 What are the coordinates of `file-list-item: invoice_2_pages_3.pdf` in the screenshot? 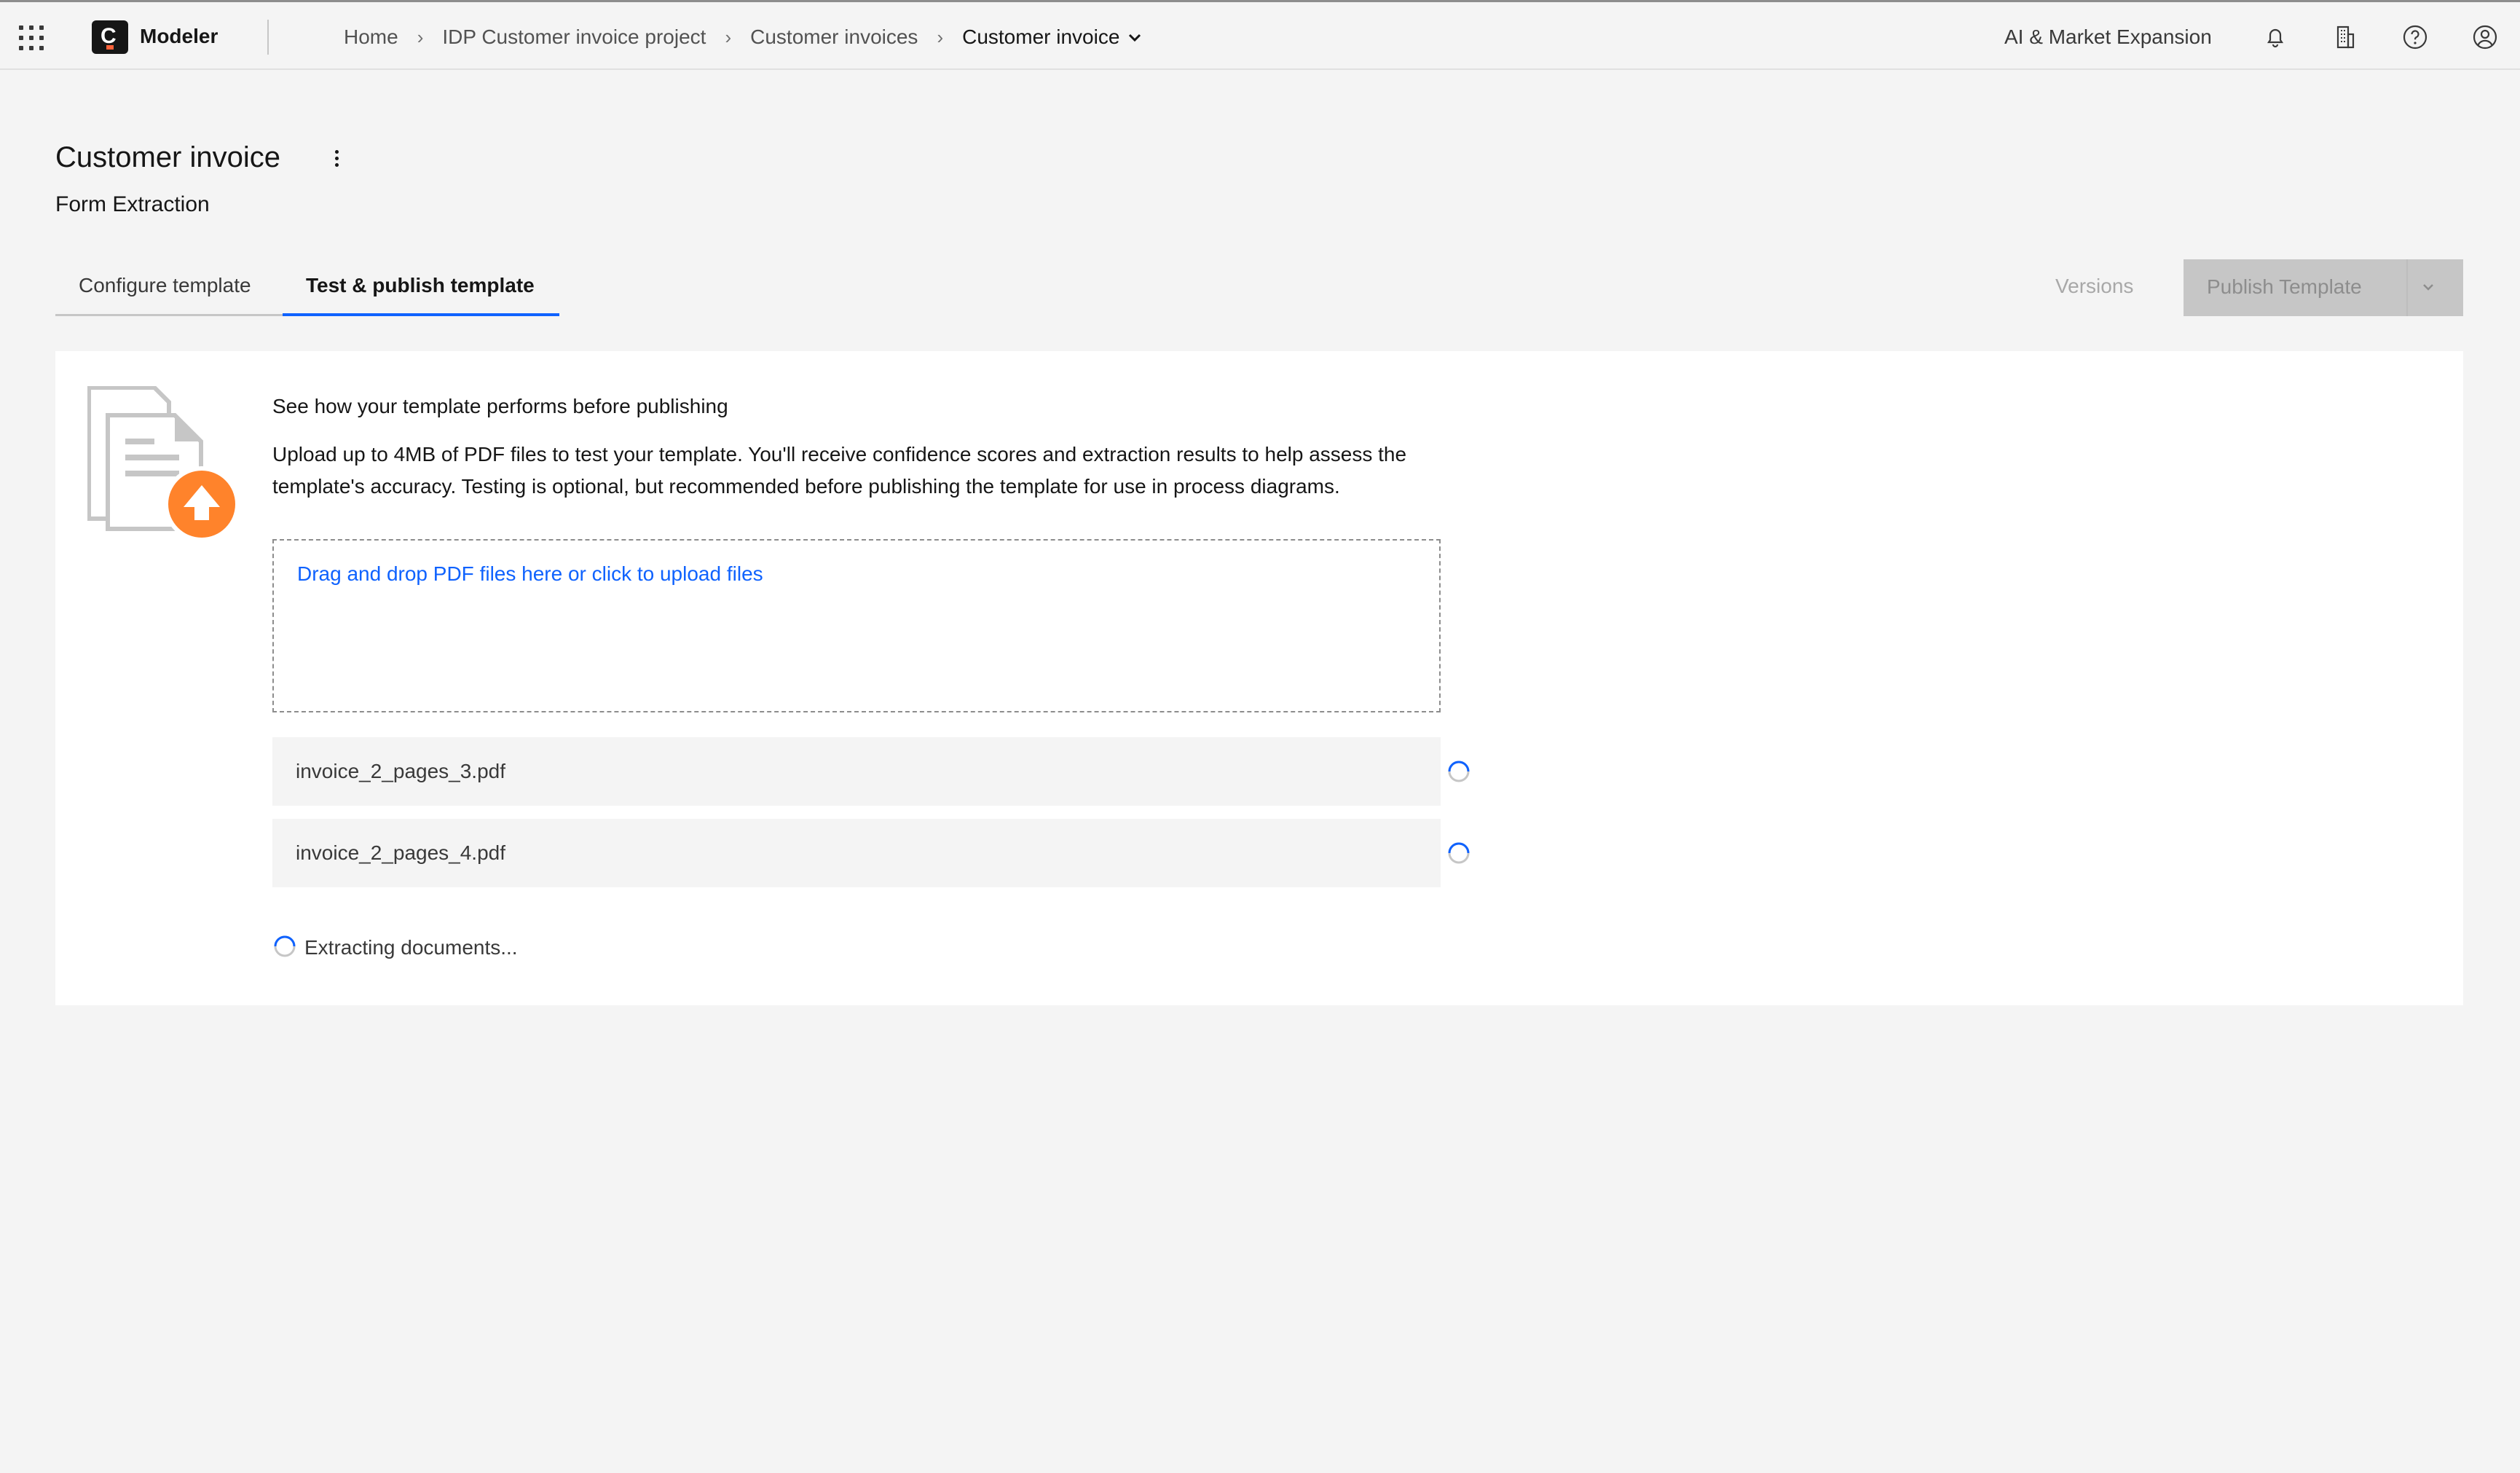 It's located at (871, 771).